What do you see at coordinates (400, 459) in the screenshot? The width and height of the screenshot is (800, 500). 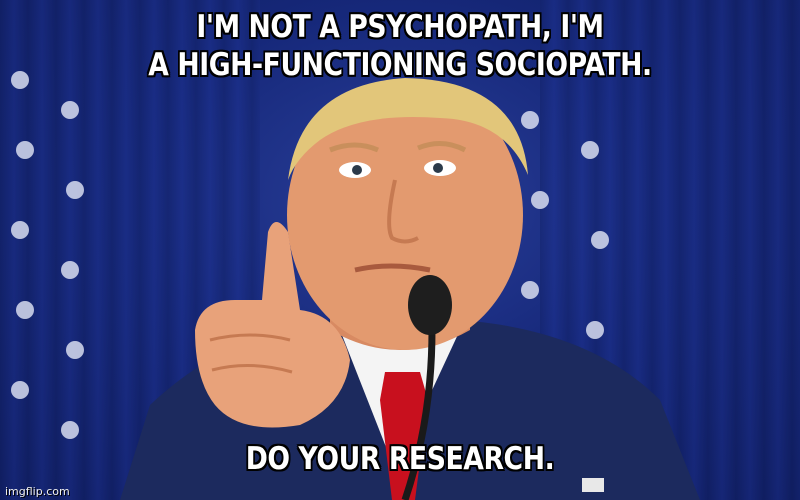 I see `bottom-caption: DO YOUR RESEARCH.` at bounding box center [400, 459].